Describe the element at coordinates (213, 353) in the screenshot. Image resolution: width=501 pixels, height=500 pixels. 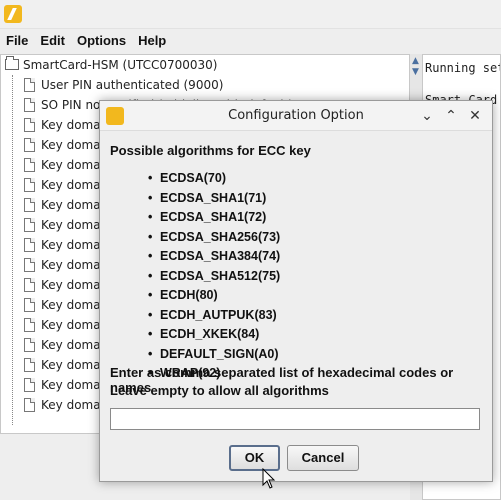
I see `algorithm-item: • DEFAULT_SIGN(A0)` at that location.